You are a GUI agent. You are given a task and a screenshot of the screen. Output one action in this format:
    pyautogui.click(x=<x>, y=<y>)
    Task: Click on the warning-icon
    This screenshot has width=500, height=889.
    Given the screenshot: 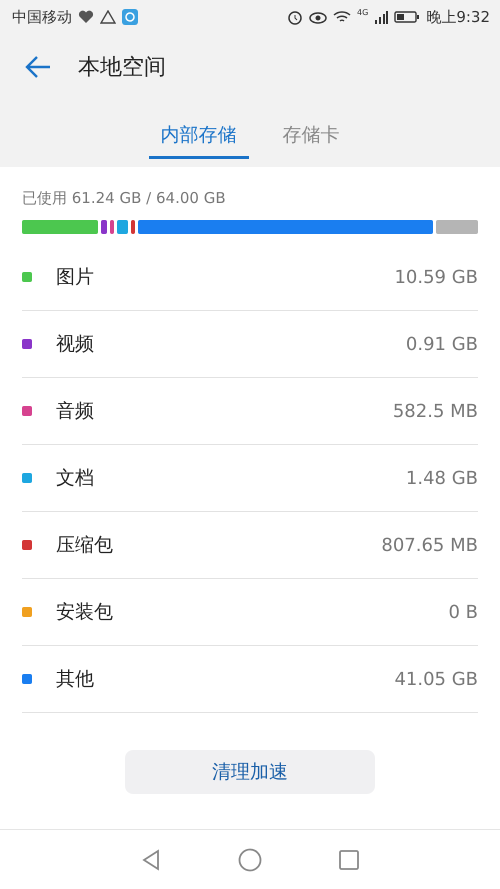 What is the action you would take?
    pyautogui.click(x=108, y=17)
    